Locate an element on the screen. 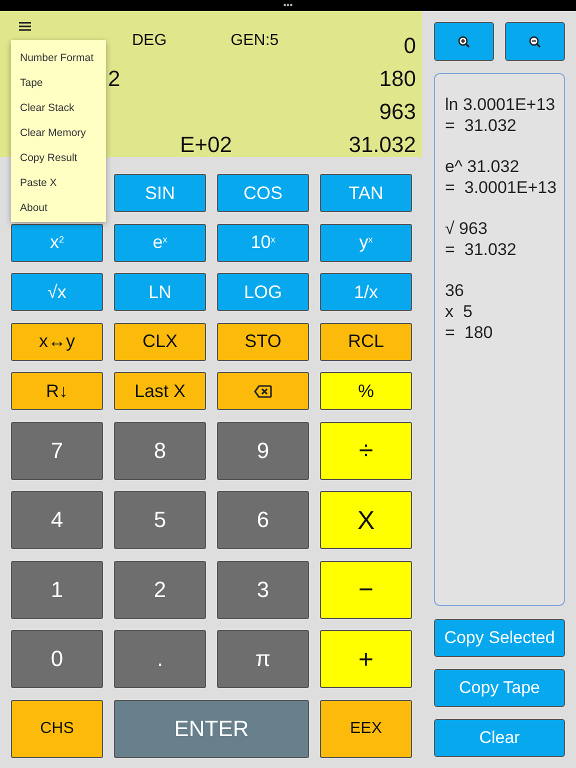 Image resolution: width=576 pixels, height=768 pixels. calculator-key: 8 is located at coordinates (160, 451).